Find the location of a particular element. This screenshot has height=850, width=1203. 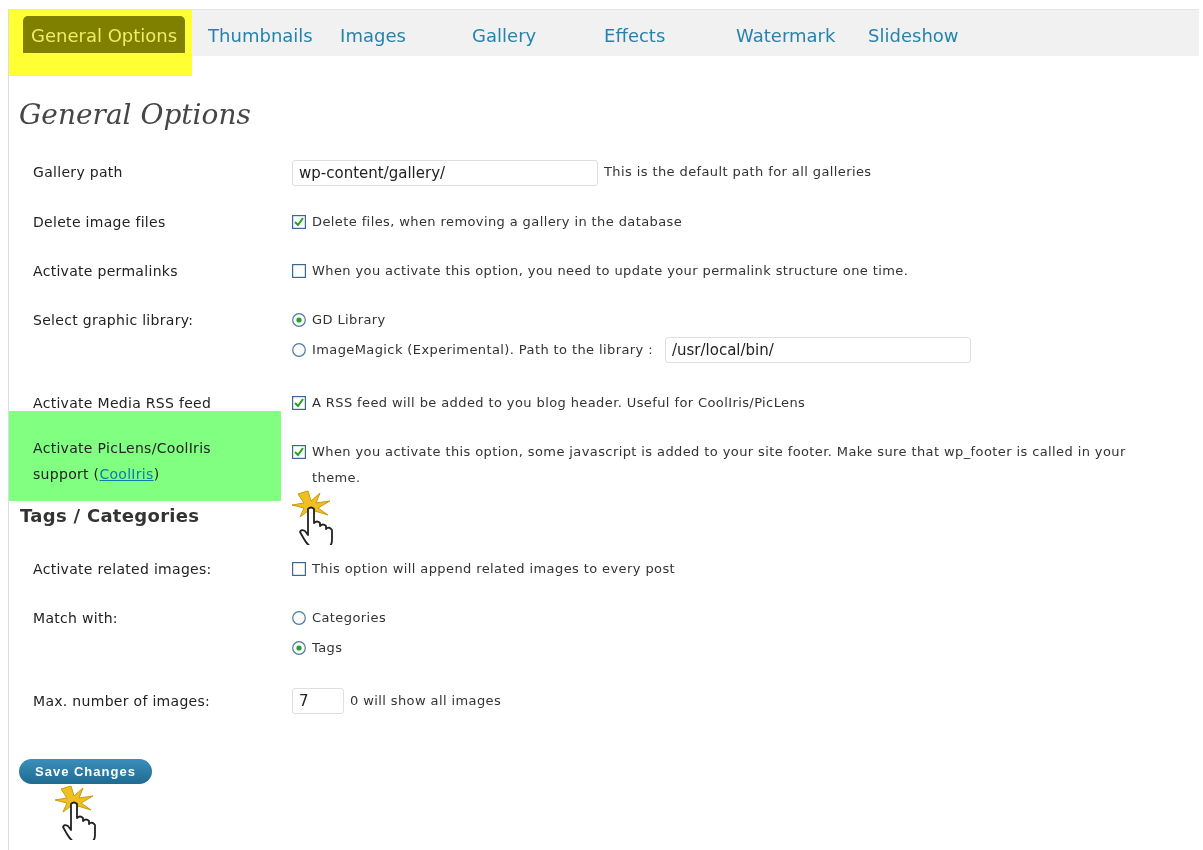

text-field: wp-content/gallery/ is located at coordinates (445, 172).